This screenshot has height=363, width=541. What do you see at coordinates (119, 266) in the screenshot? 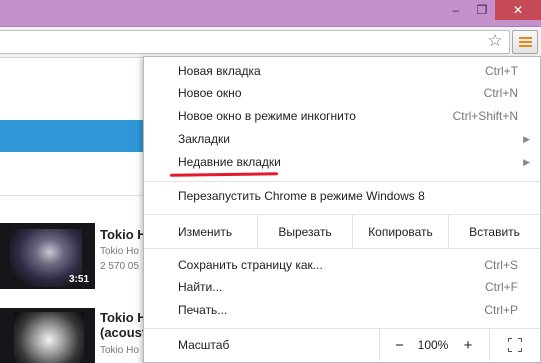
I see `video-views: 2 570 05` at bounding box center [119, 266].